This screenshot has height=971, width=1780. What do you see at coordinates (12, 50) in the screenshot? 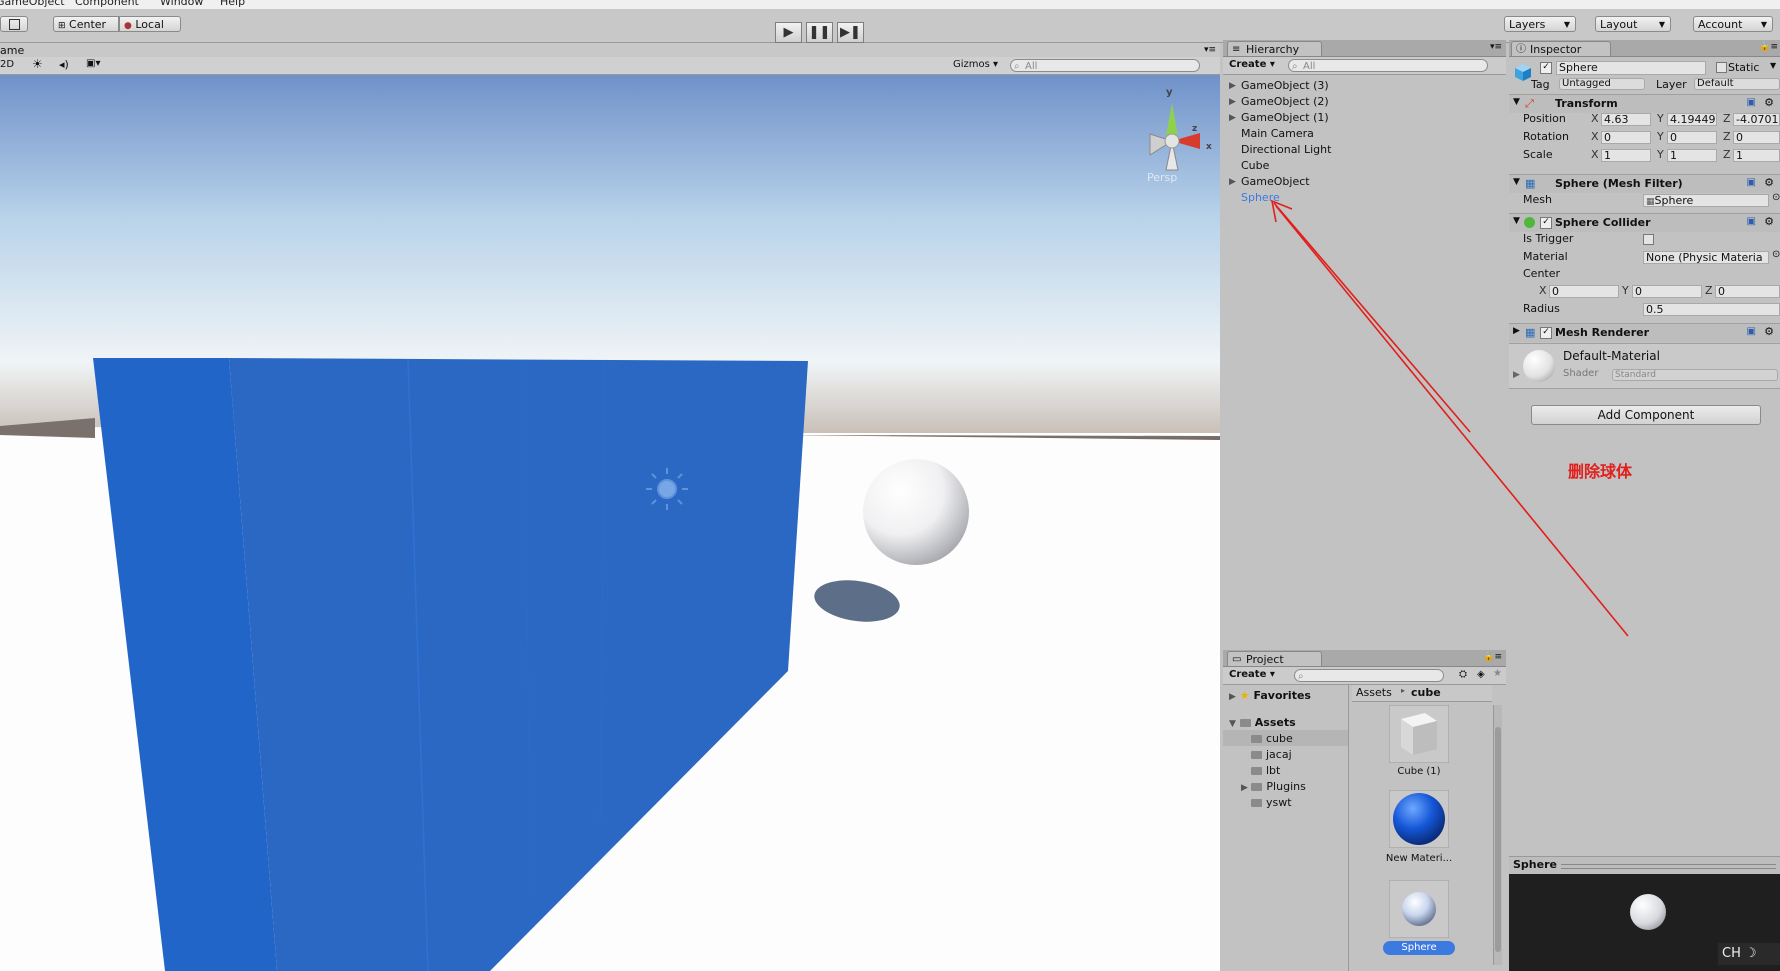
I see `scene-tab-label: ame` at bounding box center [12, 50].